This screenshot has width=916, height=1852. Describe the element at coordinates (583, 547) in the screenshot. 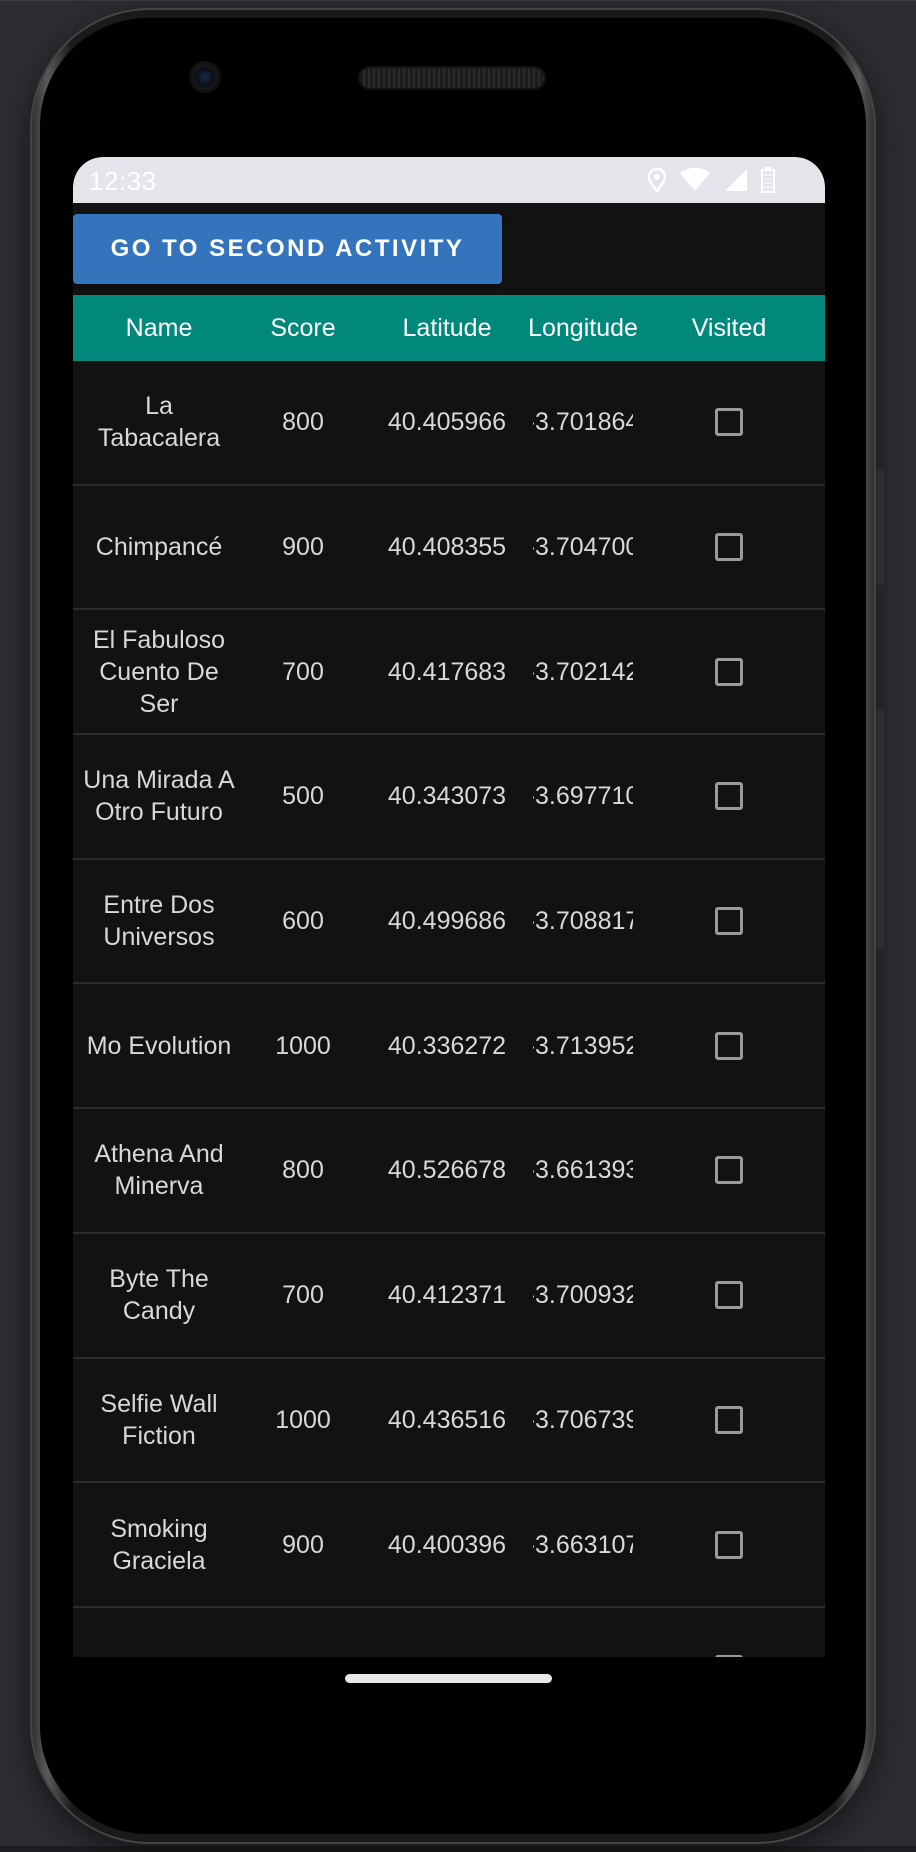

I see `cell-longitude: -3.704700` at that location.